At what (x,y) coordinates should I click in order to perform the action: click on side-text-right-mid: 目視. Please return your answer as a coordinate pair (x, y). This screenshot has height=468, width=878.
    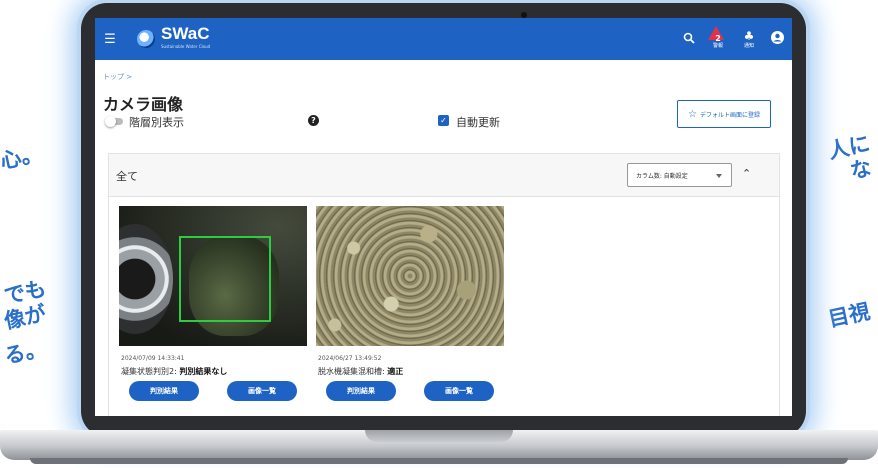
    Looking at the image, I should click on (849, 315).